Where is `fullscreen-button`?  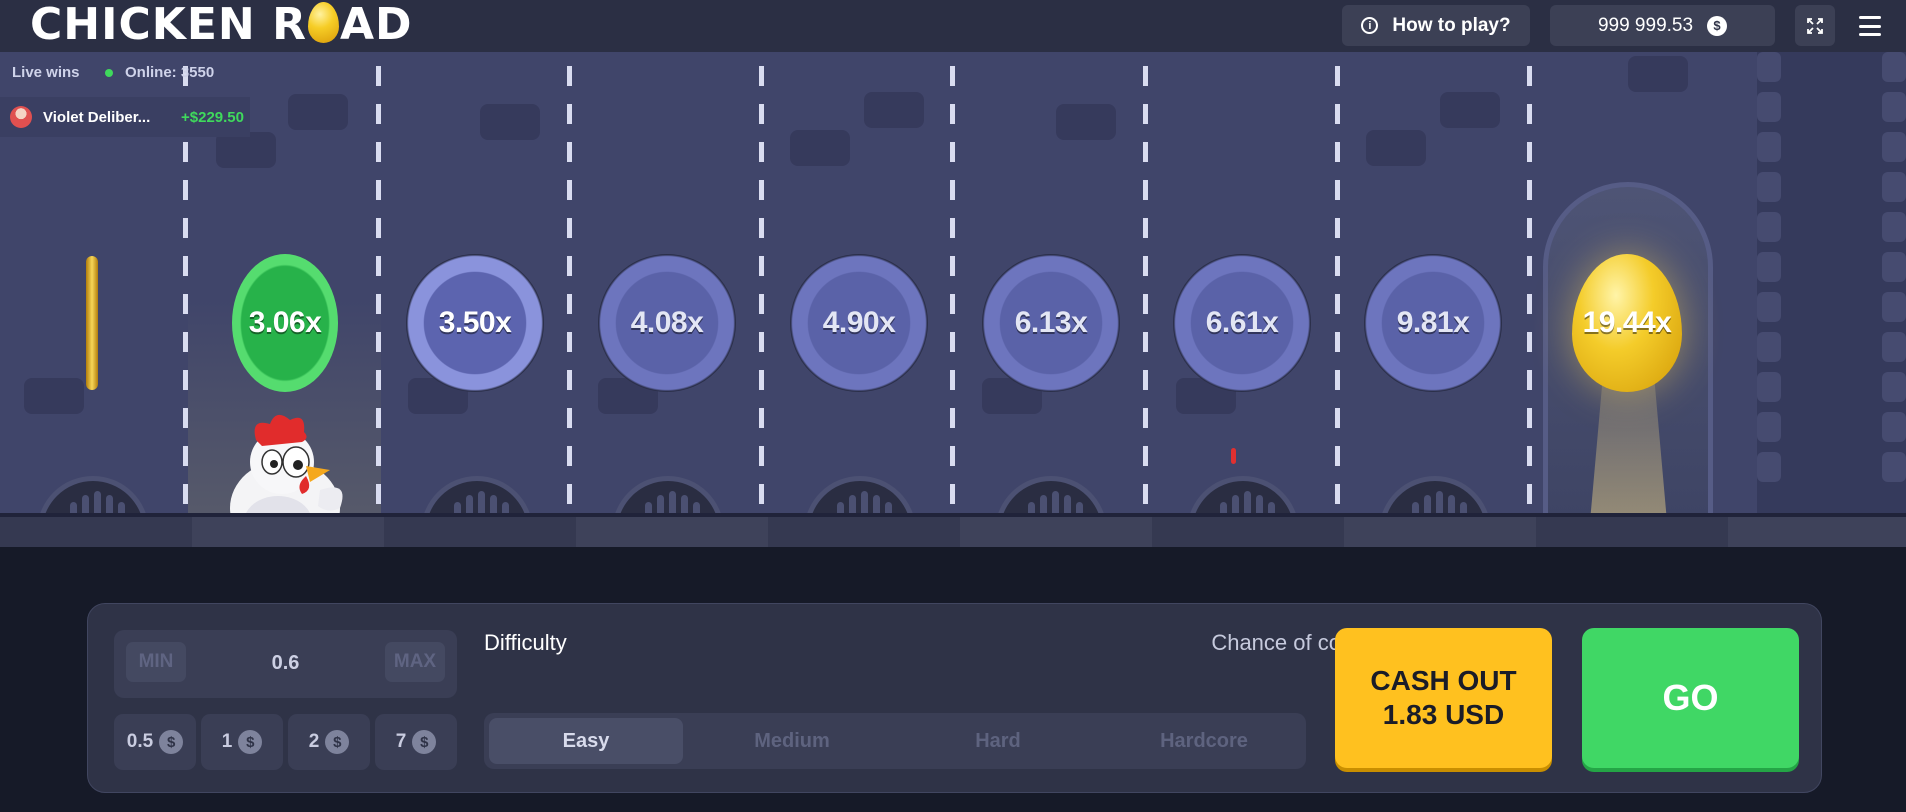 fullscreen-button is located at coordinates (1815, 25).